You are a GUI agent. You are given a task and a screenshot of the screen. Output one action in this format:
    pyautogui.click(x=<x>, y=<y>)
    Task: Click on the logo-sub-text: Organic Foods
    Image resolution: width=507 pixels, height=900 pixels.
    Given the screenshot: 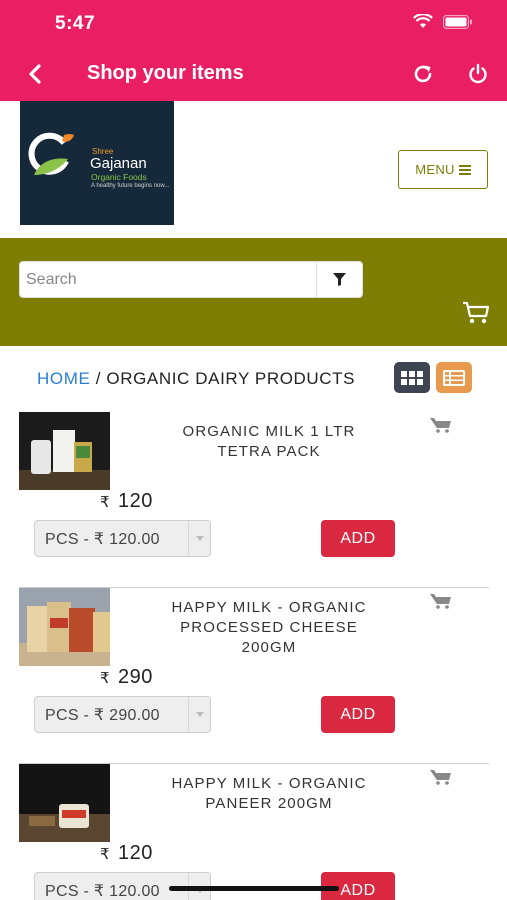 What is the action you would take?
    pyautogui.click(x=119, y=177)
    